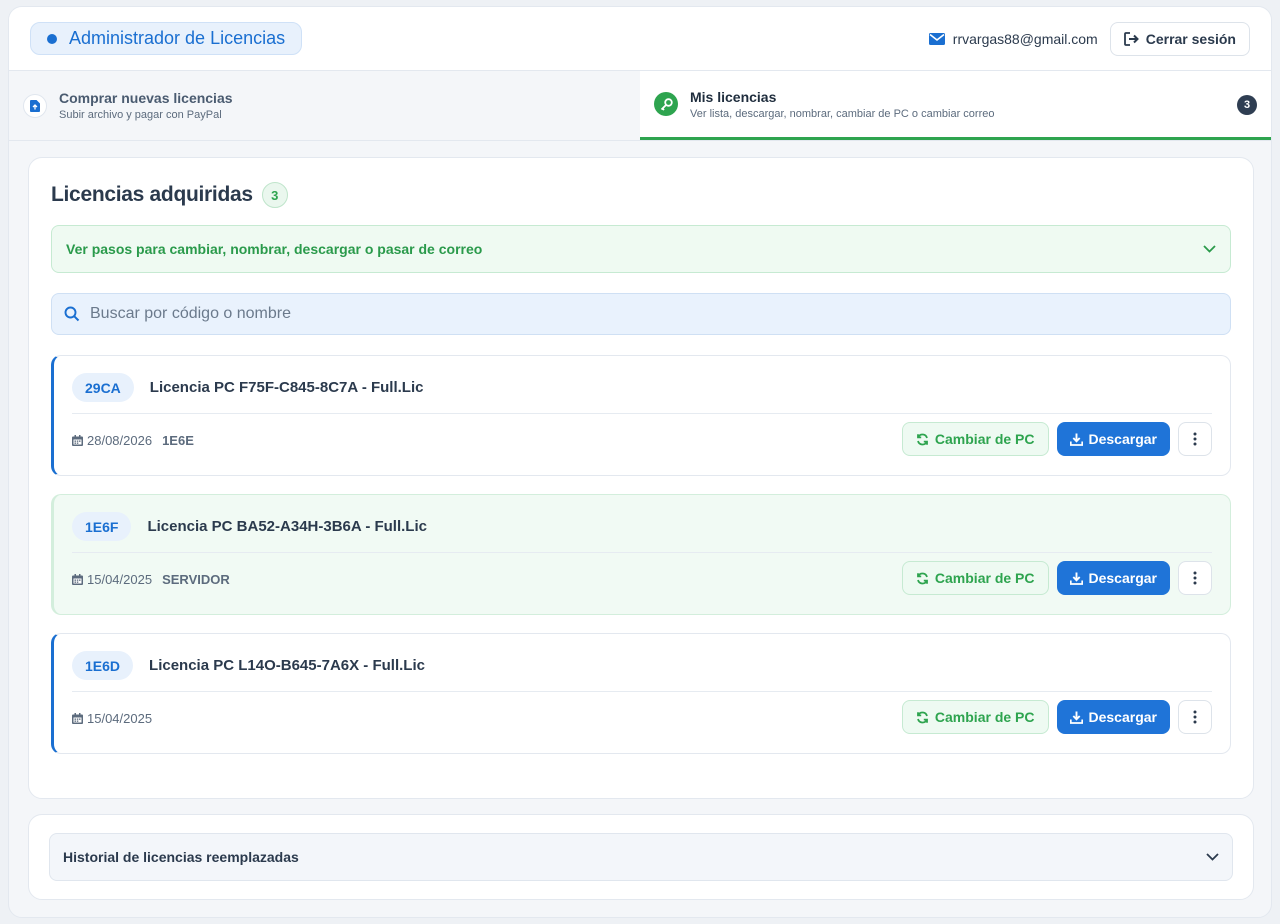 The width and height of the screenshot is (1280, 924). Describe the element at coordinates (146, 98) in the screenshot. I see `tab-buy-title: Comprar nuevas licencias` at that location.